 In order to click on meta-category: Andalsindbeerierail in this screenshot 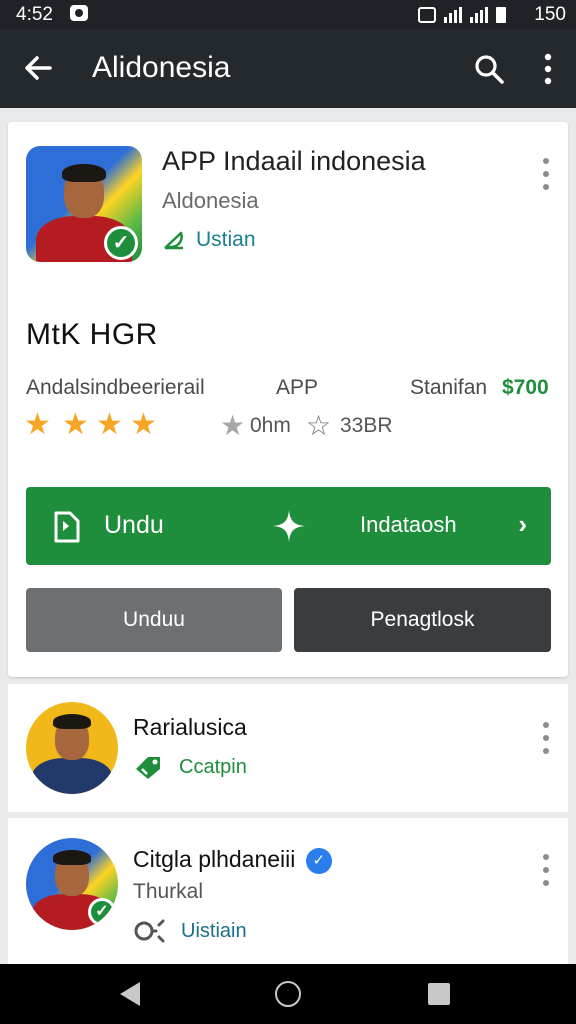, I will do `click(115, 387)`.